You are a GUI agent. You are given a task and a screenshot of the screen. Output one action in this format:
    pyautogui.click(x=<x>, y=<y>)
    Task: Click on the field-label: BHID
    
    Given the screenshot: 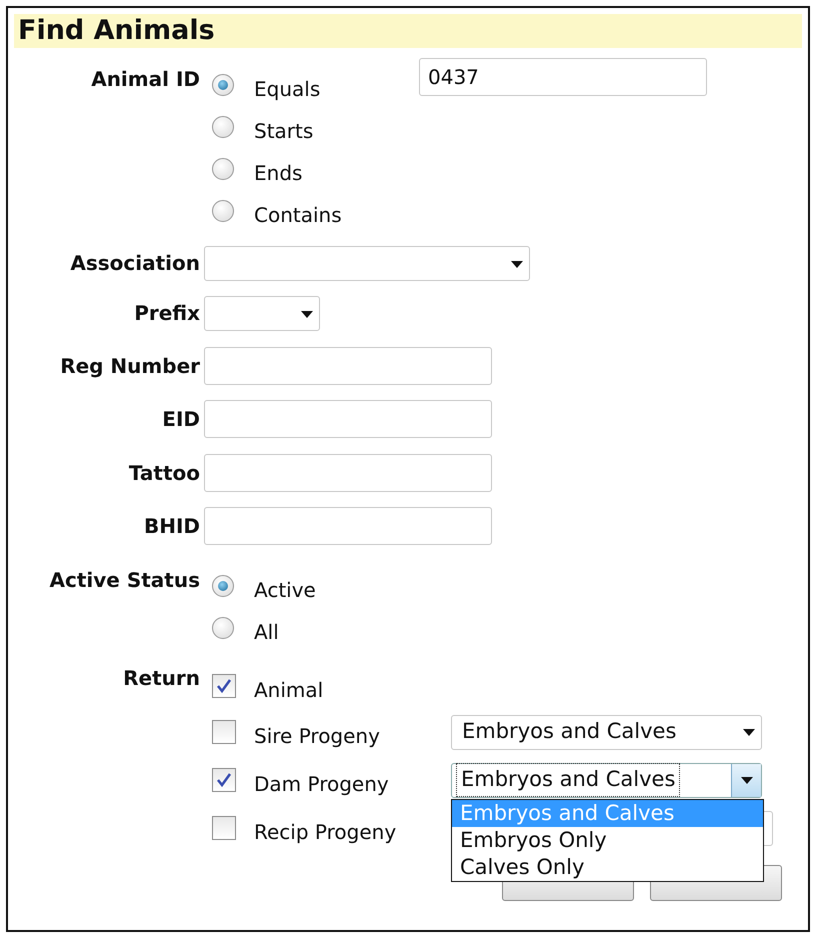 What is the action you would take?
    pyautogui.click(x=171, y=526)
    